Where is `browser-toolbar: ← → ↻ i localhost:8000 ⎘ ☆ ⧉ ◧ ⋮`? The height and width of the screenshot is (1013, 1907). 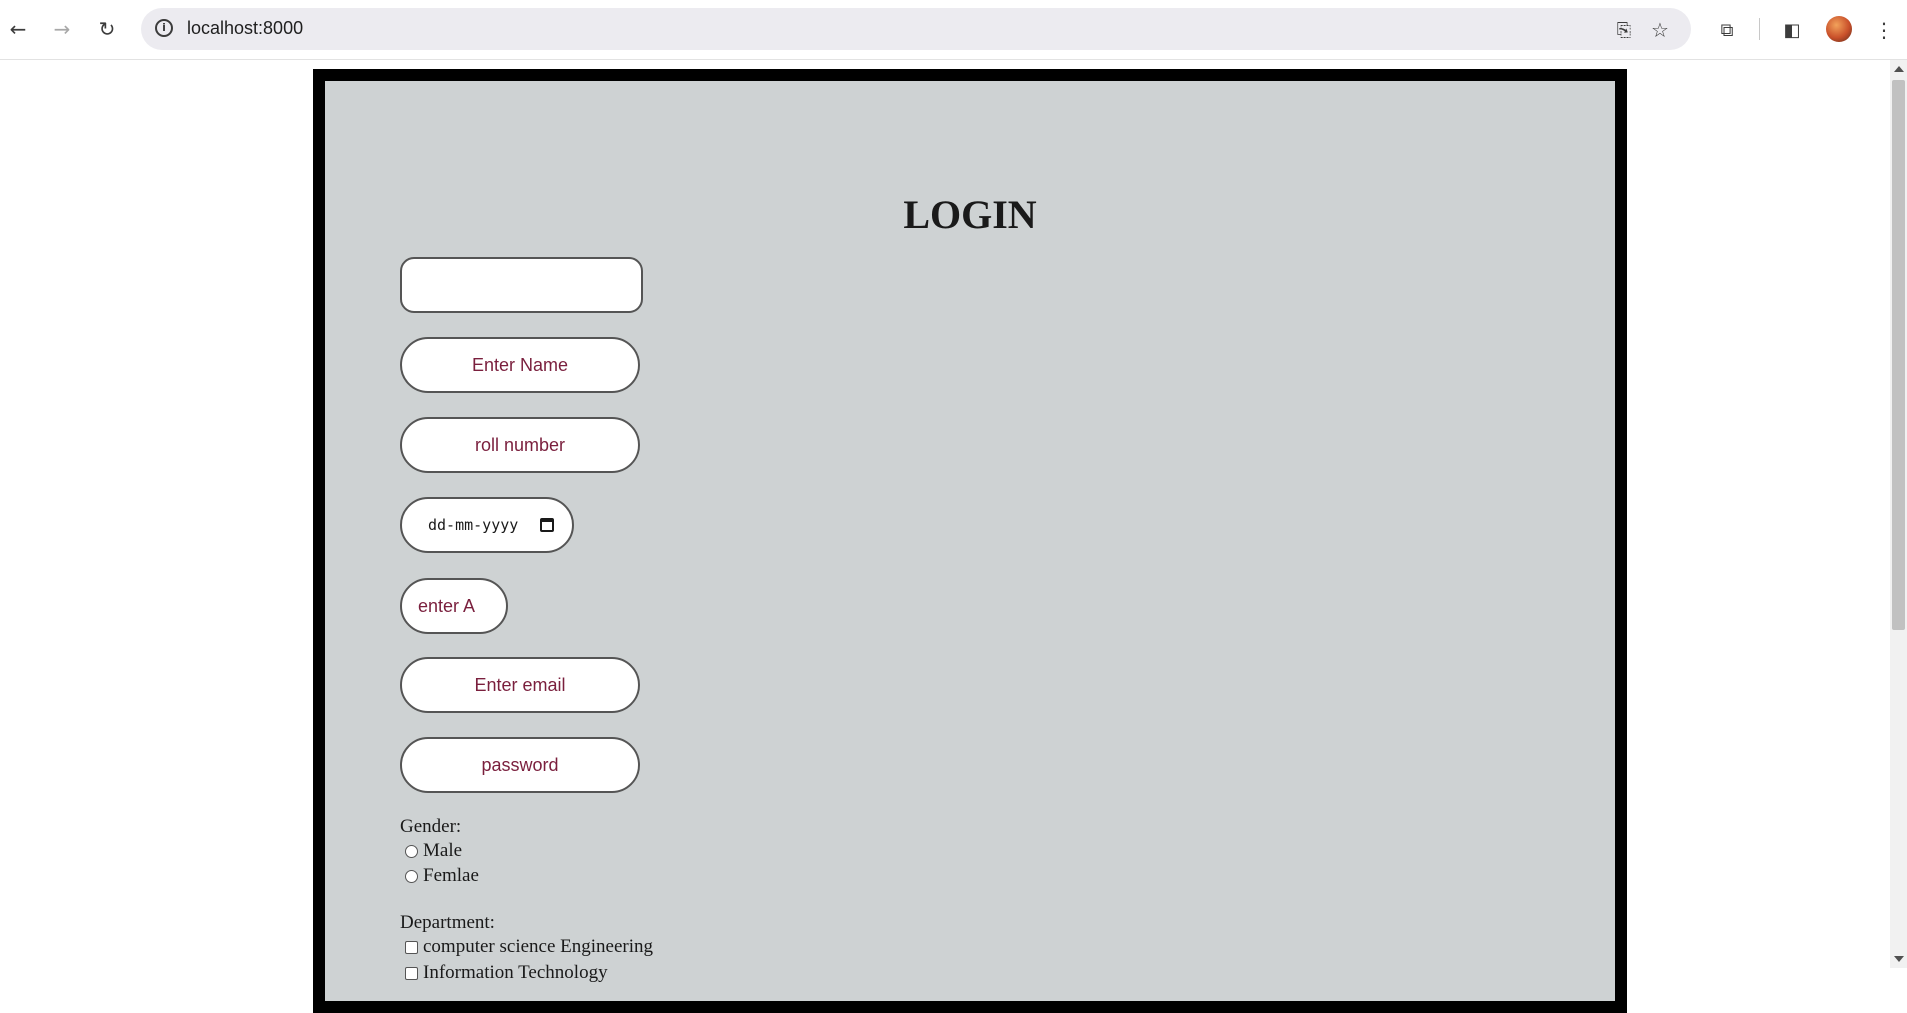 browser-toolbar: ← → ↻ i localhost:8000 ⎘ ☆ ⧉ ◧ ⋮ is located at coordinates (953, 30).